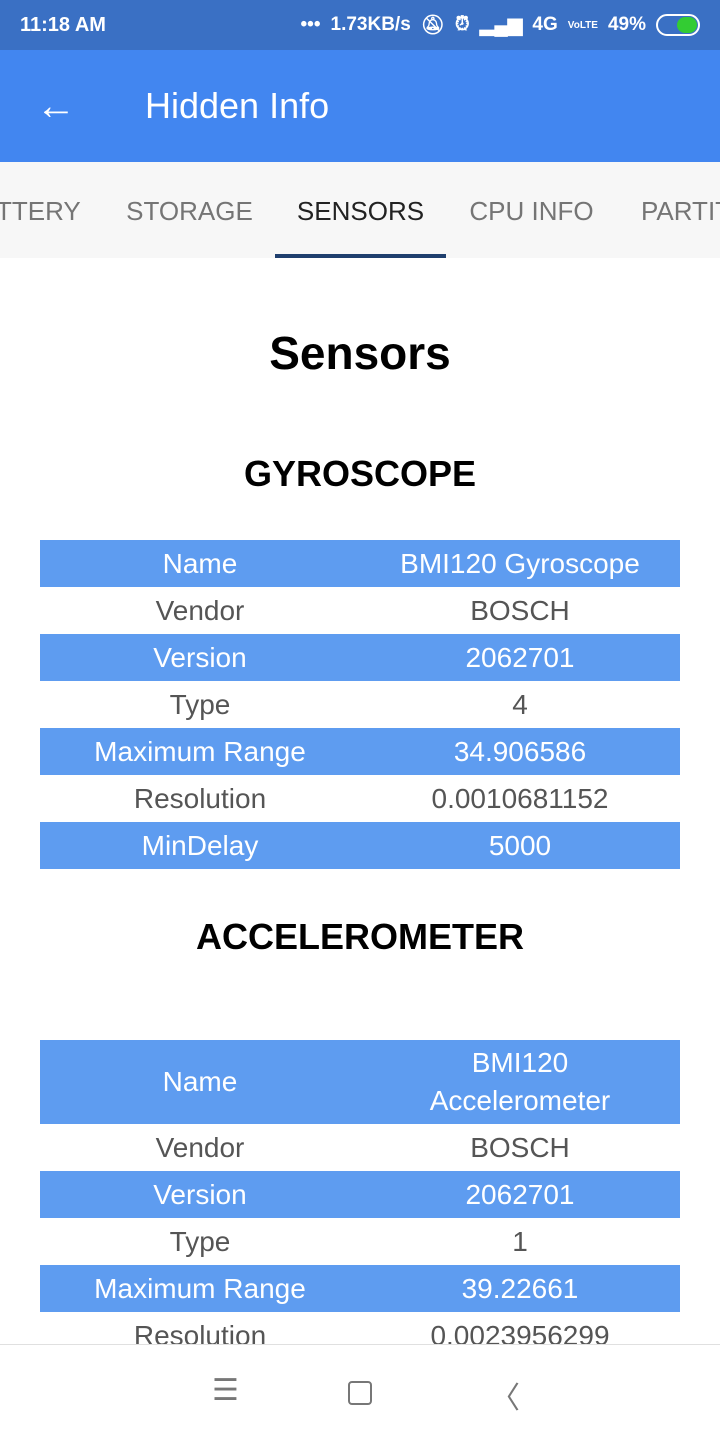  What do you see at coordinates (359, 936) in the screenshot?
I see `section-heading: ACCELEROMETER` at bounding box center [359, 936].